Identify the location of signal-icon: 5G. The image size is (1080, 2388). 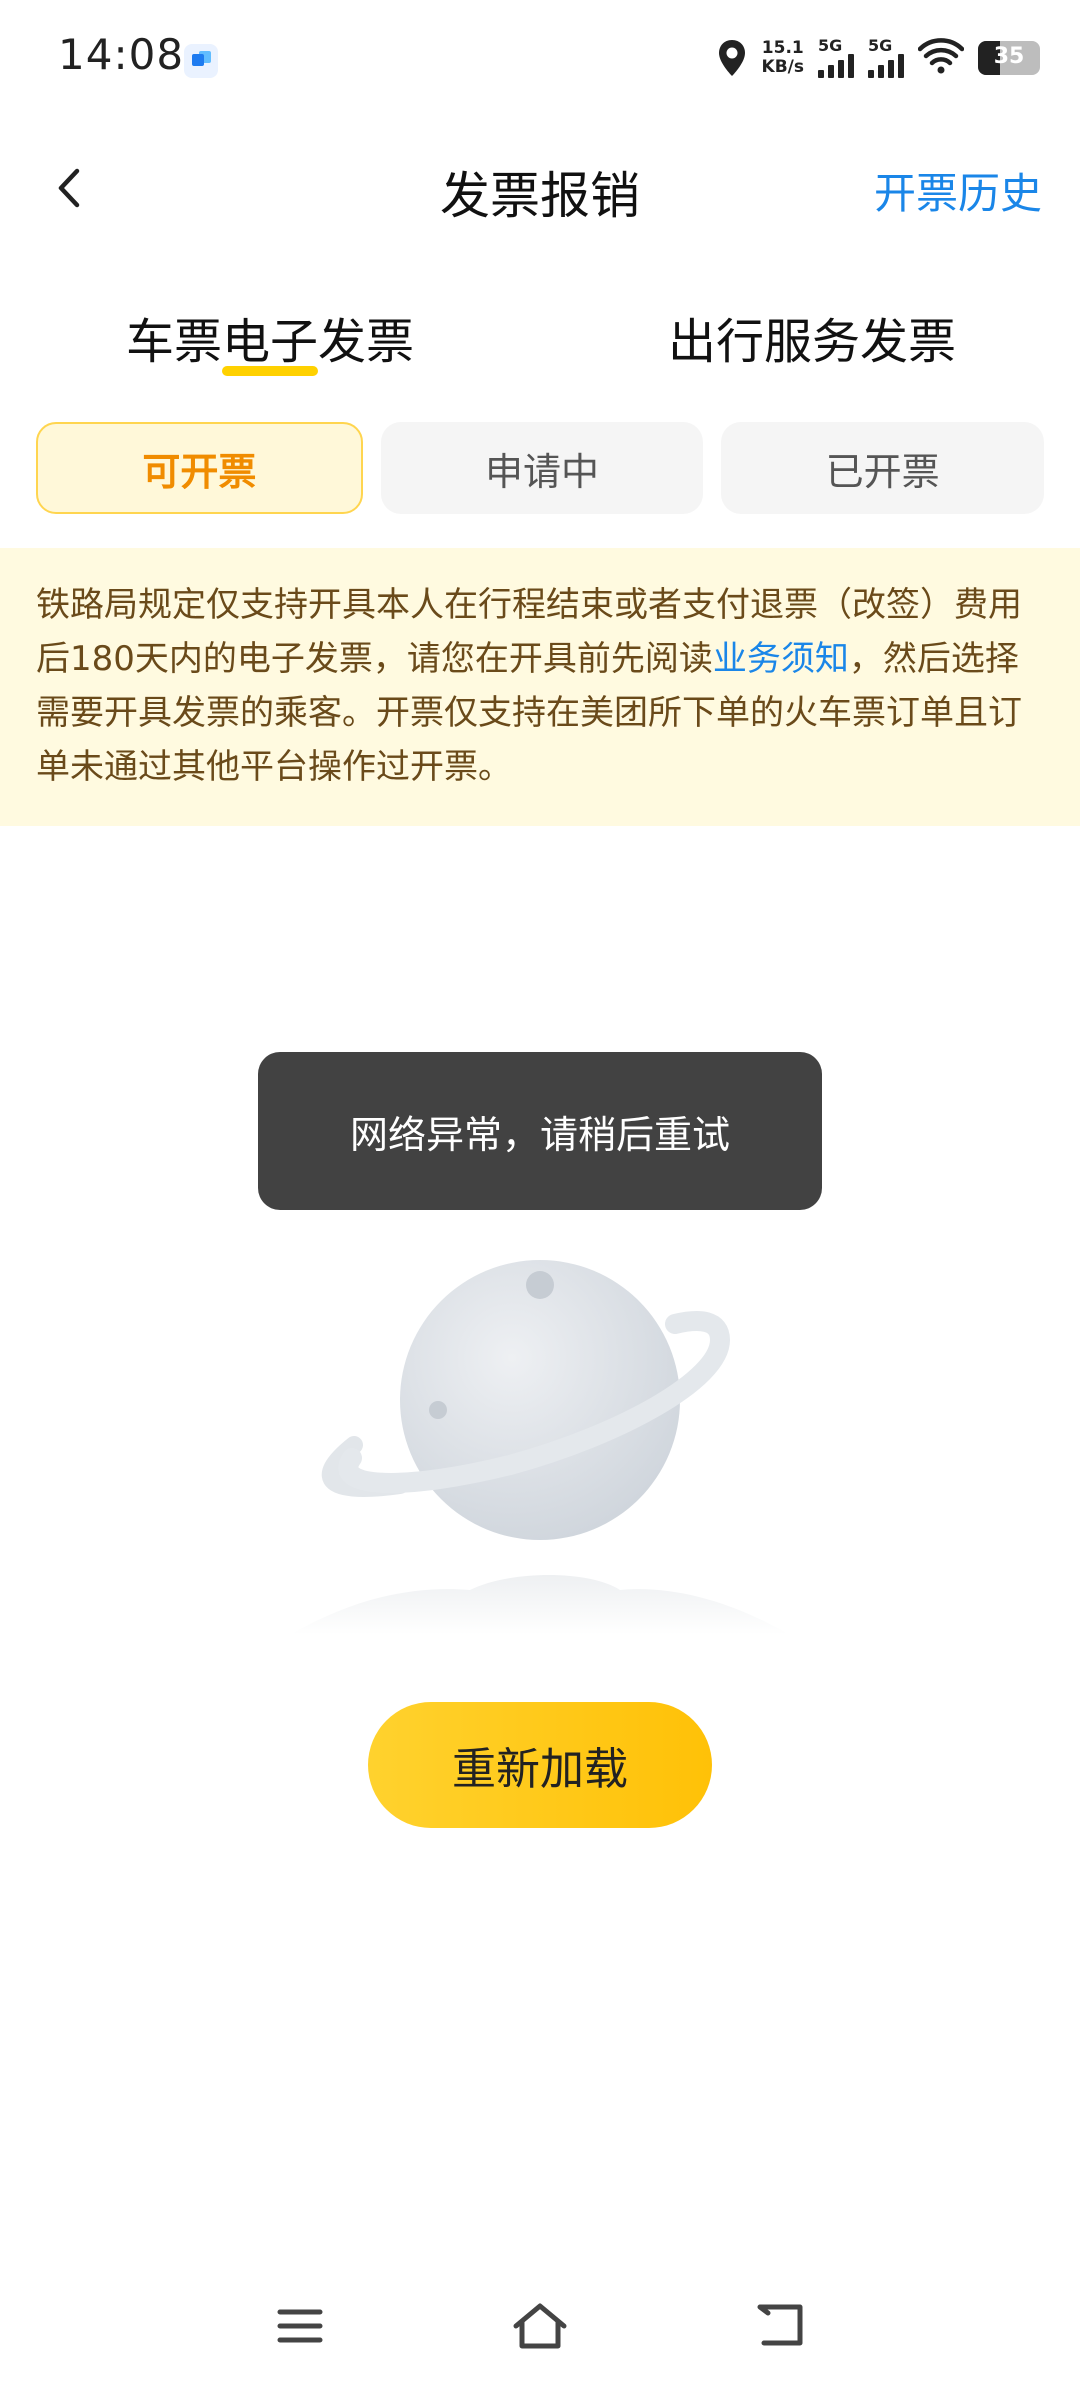
(836, 58).